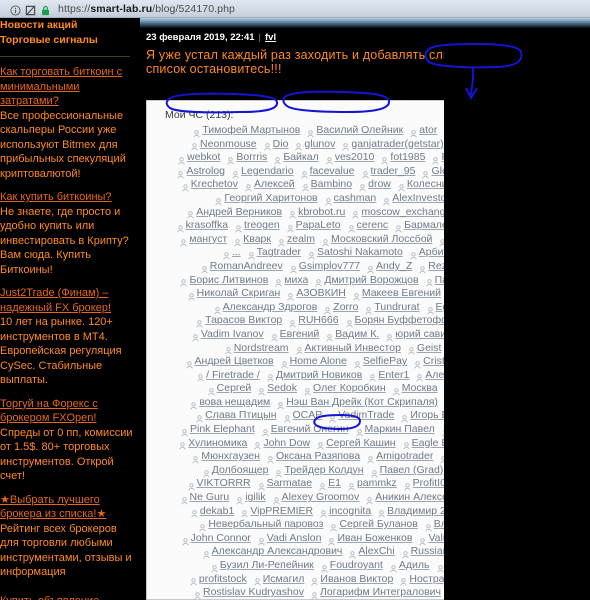 The width and height of the screenshot is (590, 600). I want to click on annotation-arrow-line, so click(472, 81).